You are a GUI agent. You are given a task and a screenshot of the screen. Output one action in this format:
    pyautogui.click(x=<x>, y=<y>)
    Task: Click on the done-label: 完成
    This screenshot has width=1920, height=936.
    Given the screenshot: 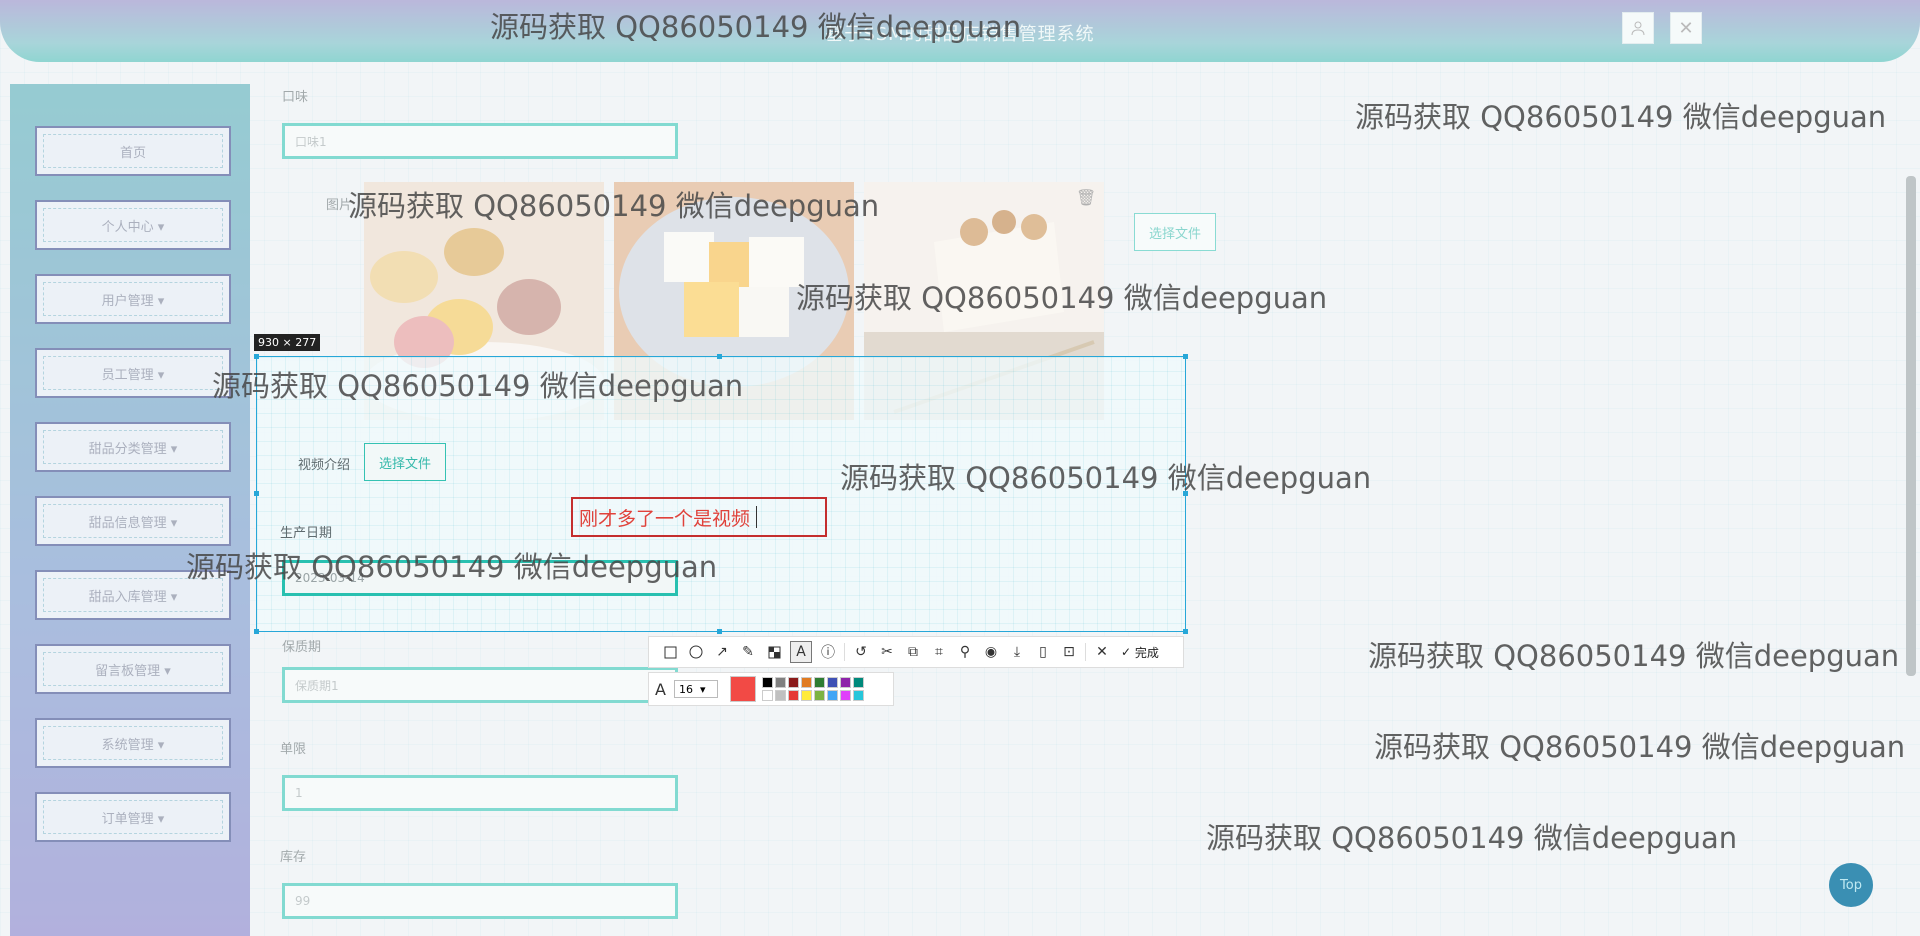 What is the action you would take?
    pyautogui.click(x=1146, y=652)
    